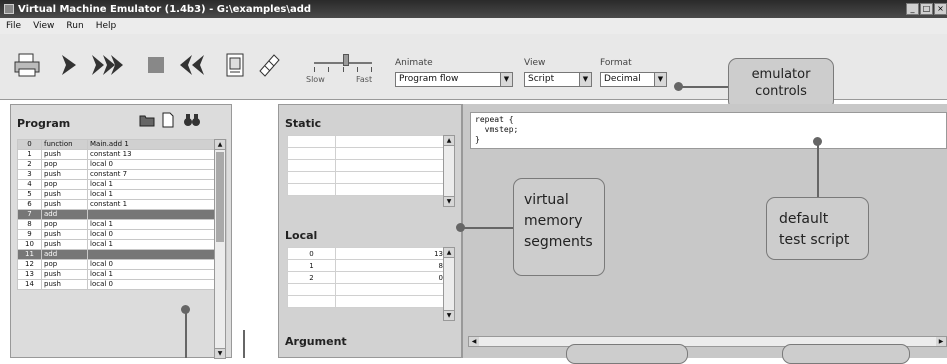 Image resolution: width=947 pixels, height=364 pixels. I want to click on static-scrollbar: ▲ ▼, so click(449, 171).